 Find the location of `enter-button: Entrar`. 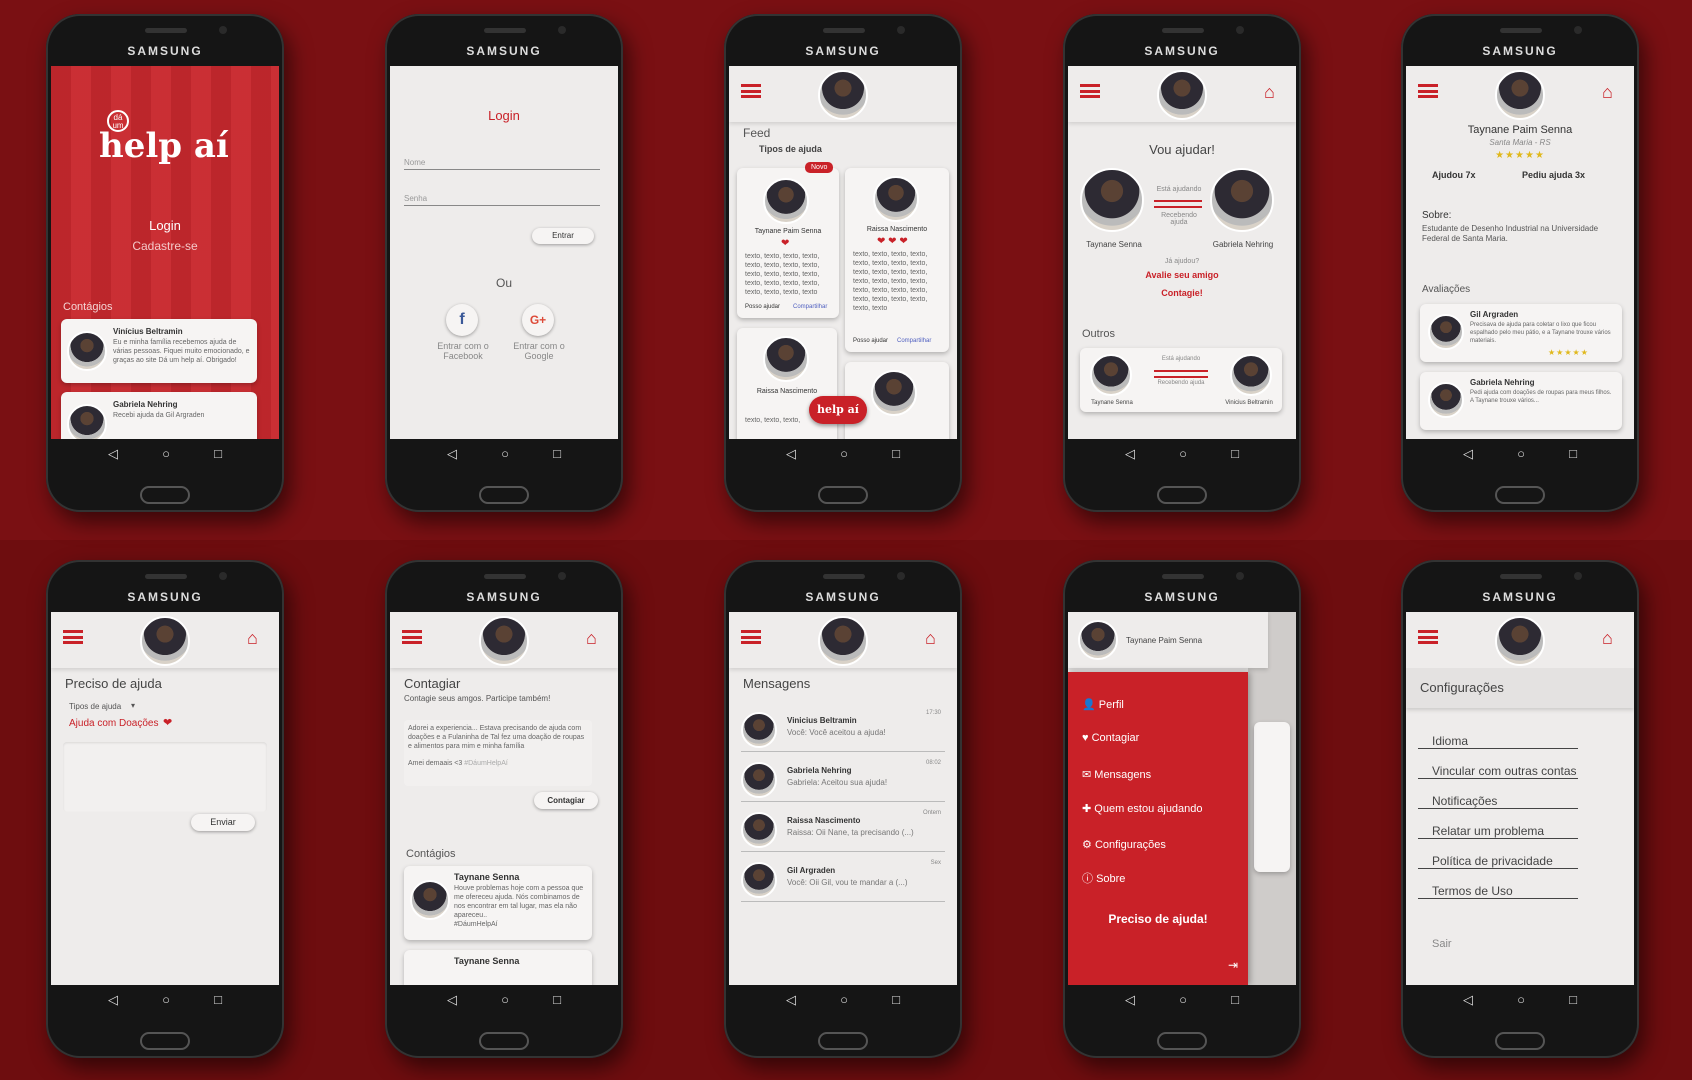

enter-button: Entrar is located at coordinates (563, 236).